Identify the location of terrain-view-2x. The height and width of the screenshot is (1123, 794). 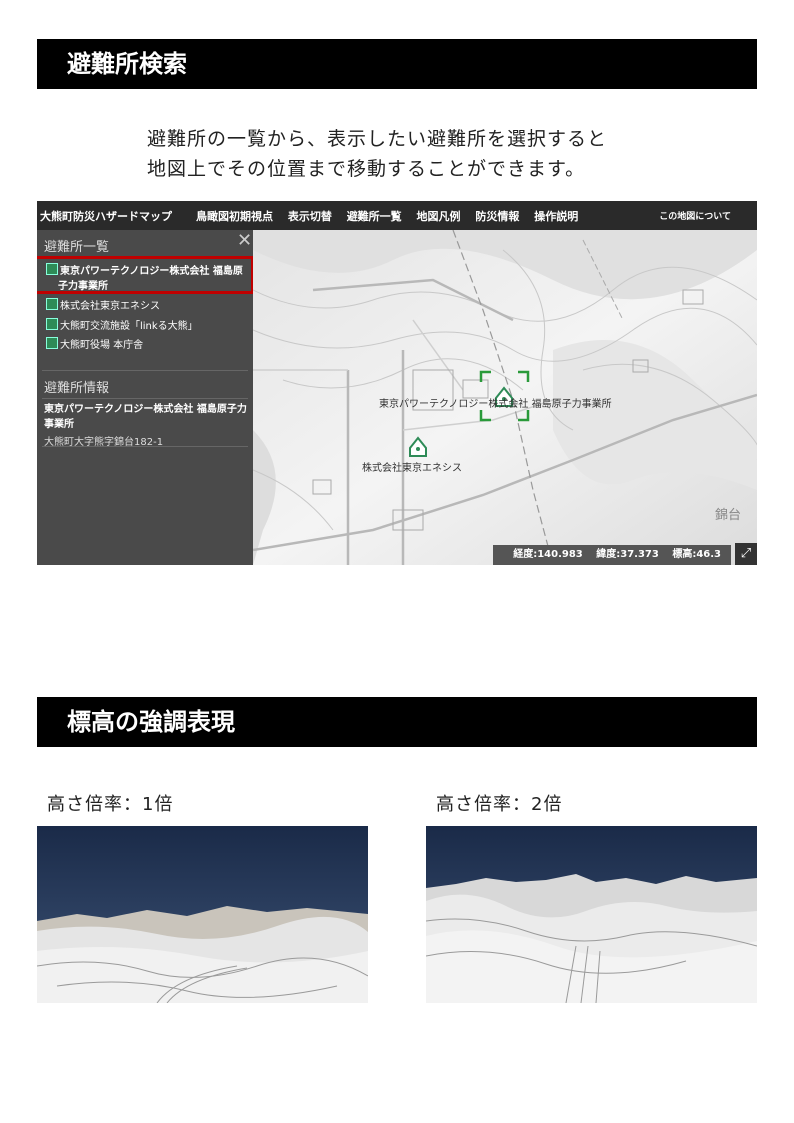
(591, 914).